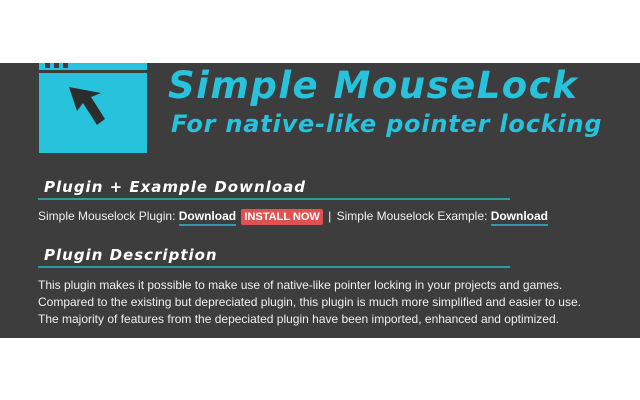 This screenshot has height=400, width=640. Describe the element at coordinates (107, 216) in the screenshot. I see `plugin-label: Simple Mouselock Plugin:` at that location.